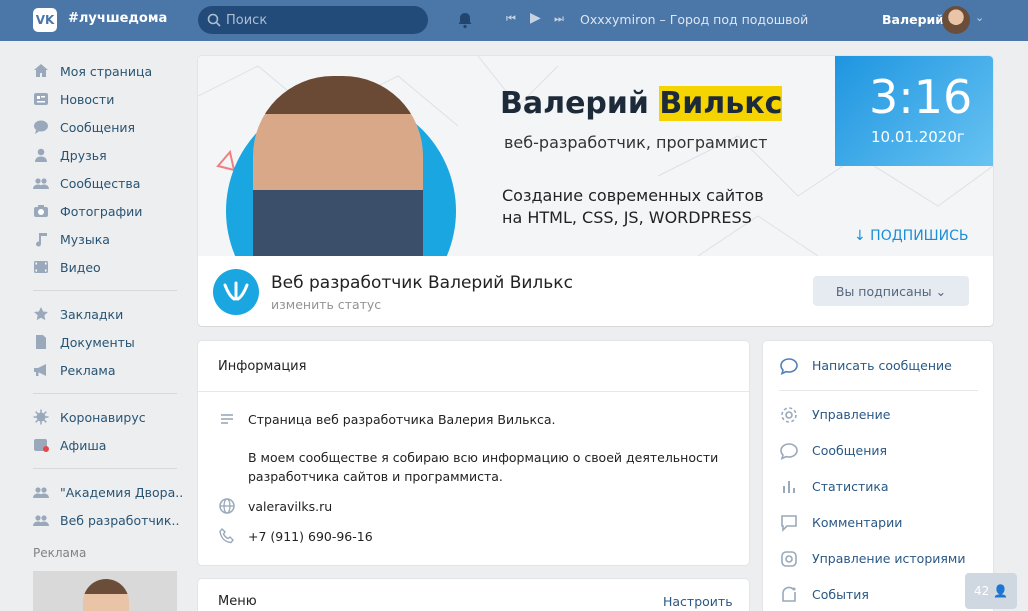 Image resolution: width=1028 pixels, height=611 pixels. Describe the element at coordinates (879, 522) in the screenshot. I see `action-comments: Комментарии` at that location.